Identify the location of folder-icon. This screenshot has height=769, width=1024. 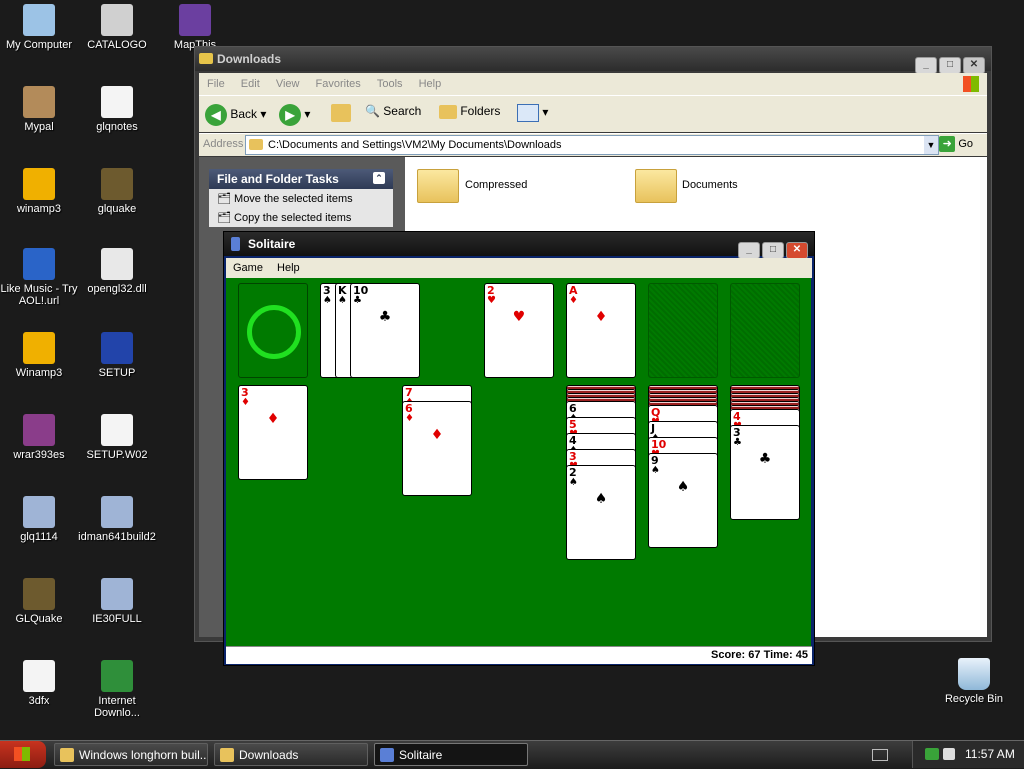
(206, 58).